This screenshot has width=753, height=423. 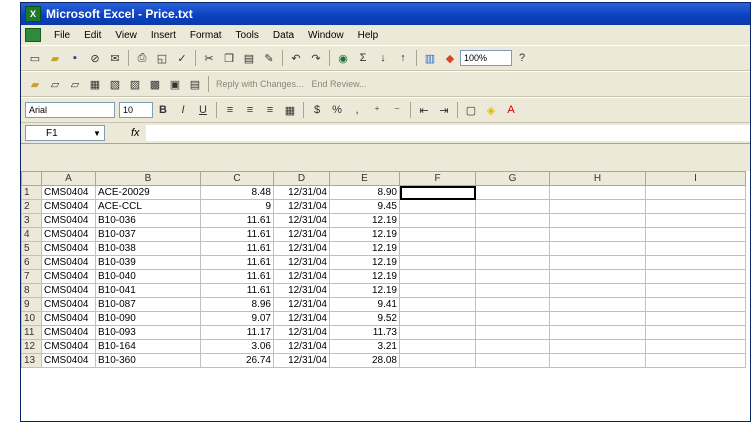 I want to click on menu-format: Format, so click(x=206, y=35).